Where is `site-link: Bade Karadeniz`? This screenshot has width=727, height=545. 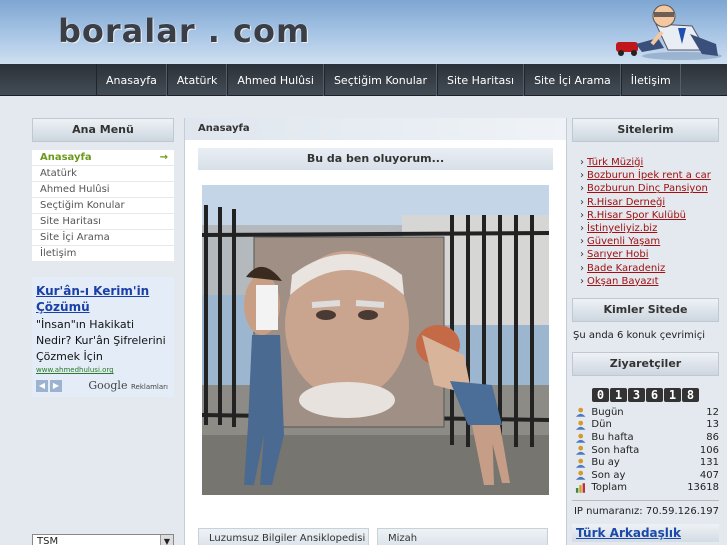
site-link: Bade Karadeniz is located at coordinates (626, 268).